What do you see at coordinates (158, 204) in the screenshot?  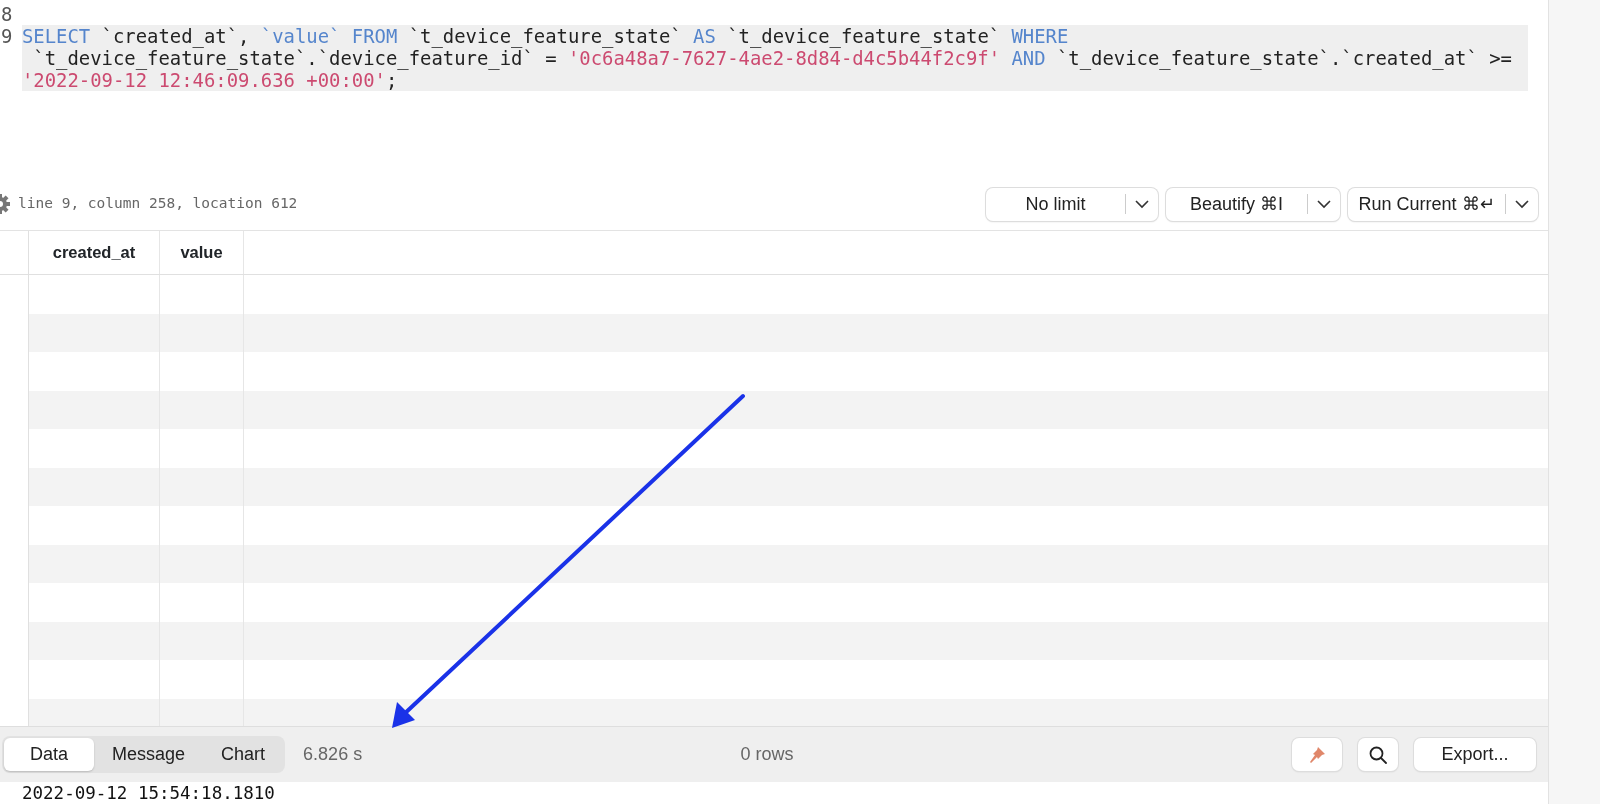 I see `cursor-position: line 9, column 258, location 612` at bounding box center [158, 204].